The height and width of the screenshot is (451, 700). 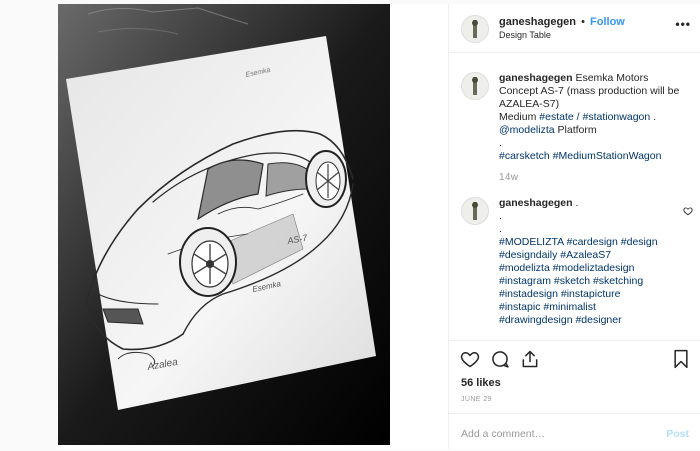 I want to click on caption-username: ganeshagegen, so click(x=536, y=78).